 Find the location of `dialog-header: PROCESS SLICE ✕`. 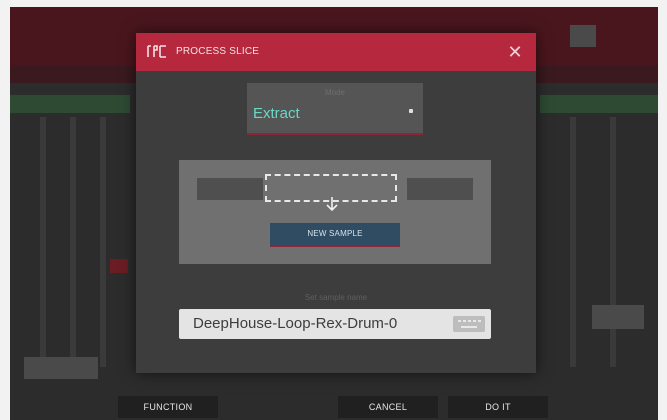

dialog-header: PROCESS SLICE ✕ is located at coordinates (336, 52).